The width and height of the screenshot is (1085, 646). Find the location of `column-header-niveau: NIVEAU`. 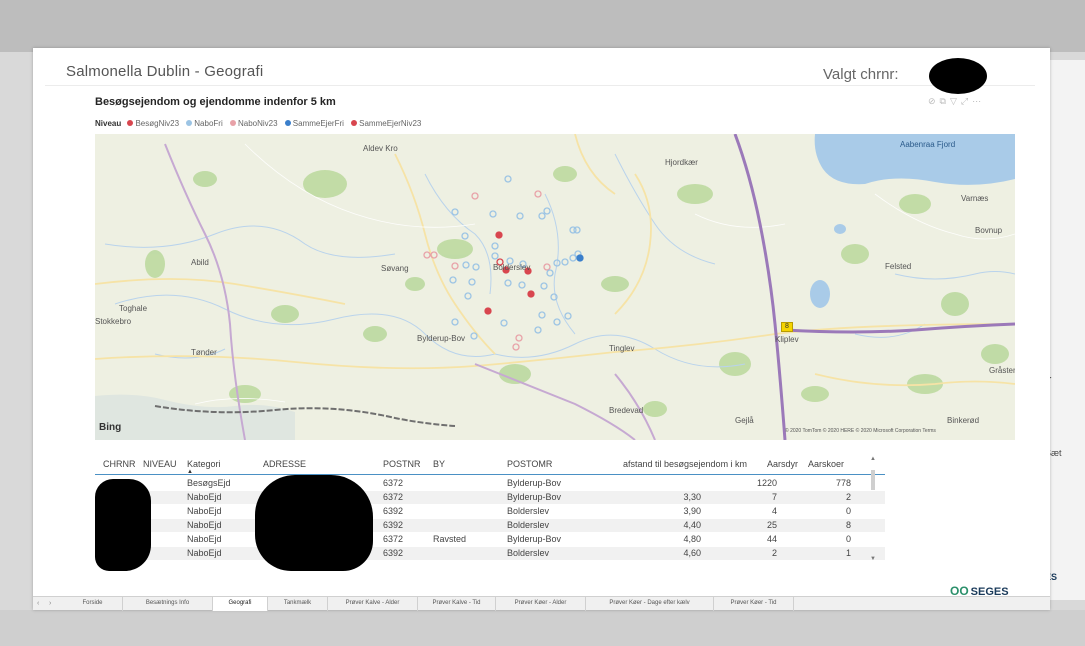

column-header-niveau: NIVEAU is located at coordinates (160, 464).